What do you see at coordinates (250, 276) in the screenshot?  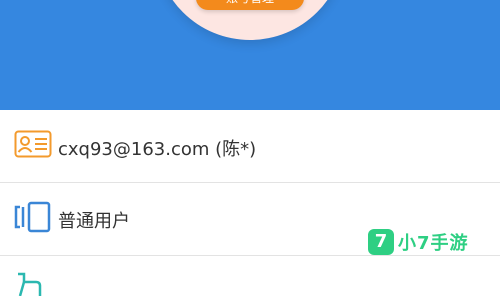 I see `list-item-third` at bounding box center [250, 276].